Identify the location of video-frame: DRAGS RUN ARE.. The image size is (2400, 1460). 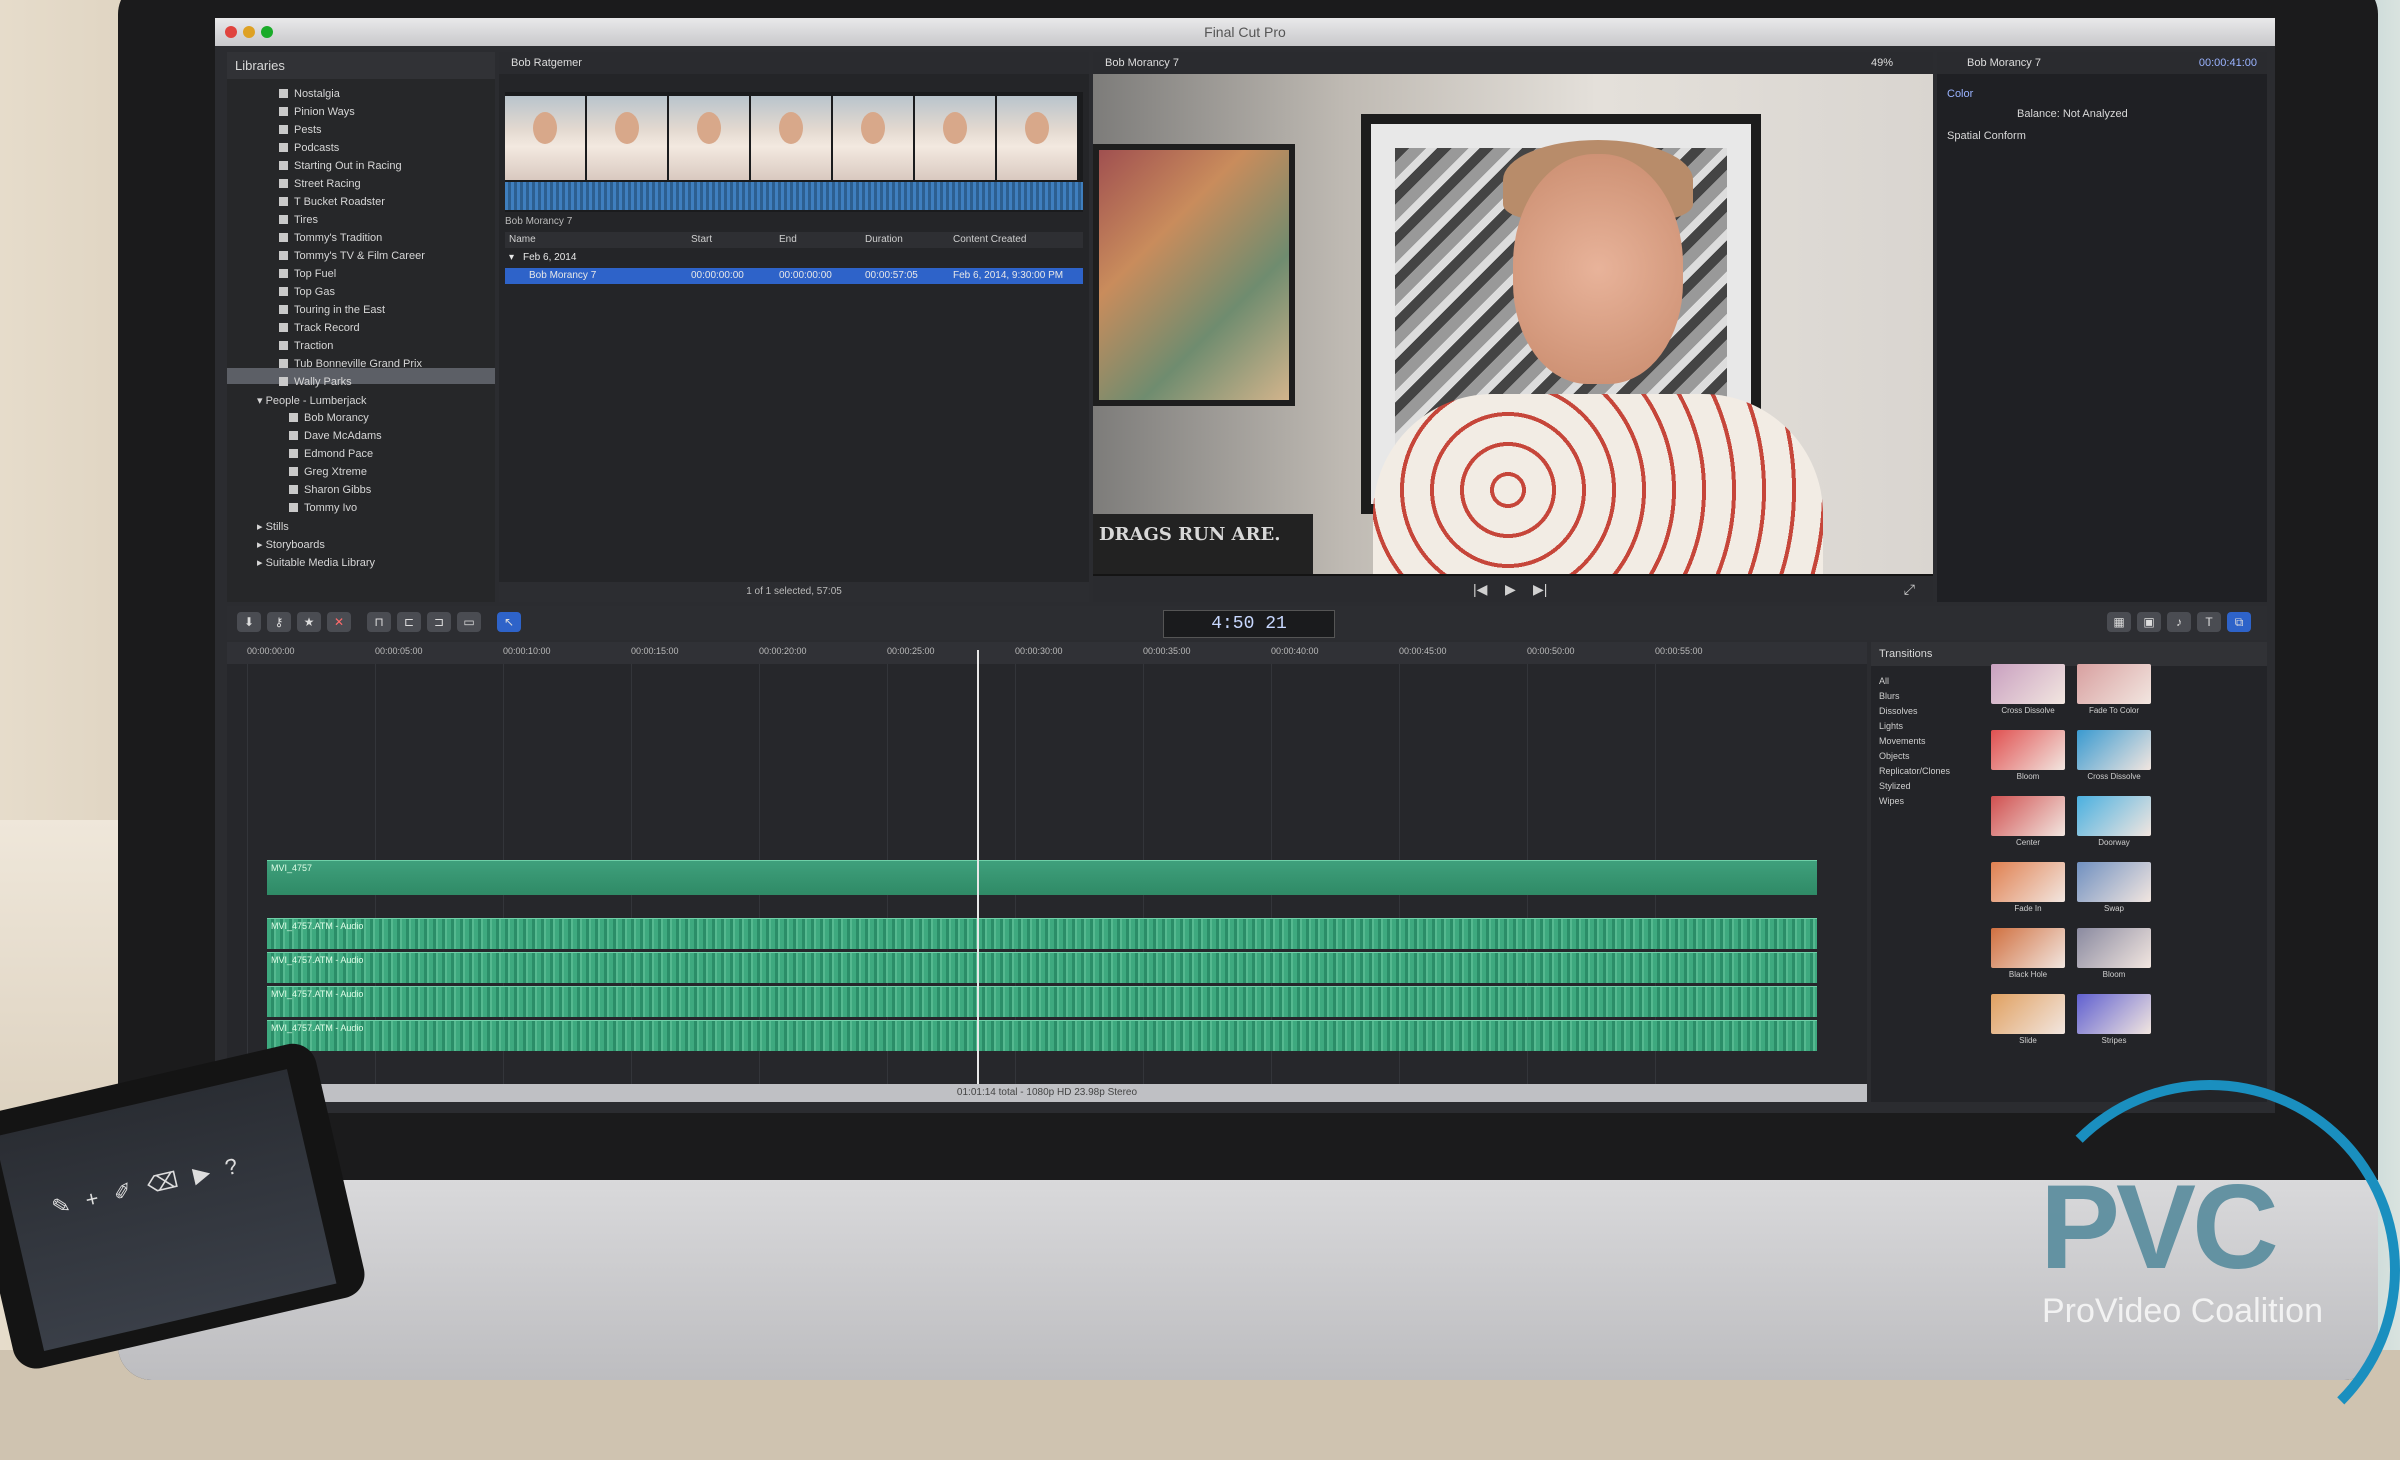
(1513, 324).